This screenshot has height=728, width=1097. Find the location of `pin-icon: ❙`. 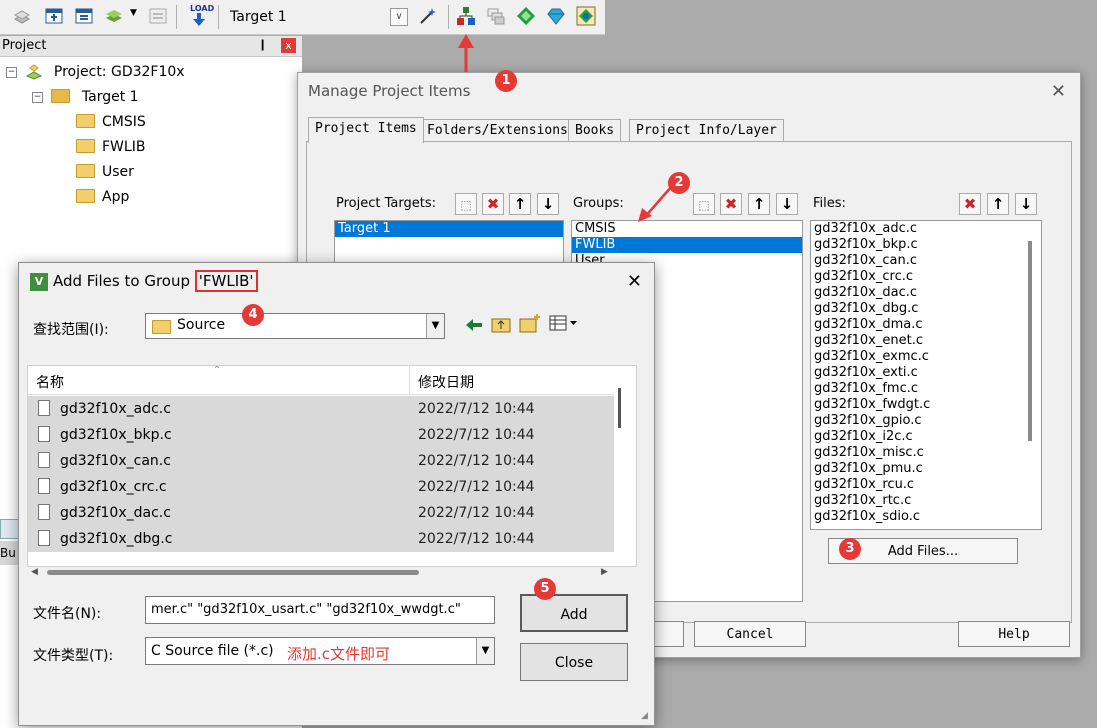

pin-icon: ❙ is located at coordinates (262, 44).